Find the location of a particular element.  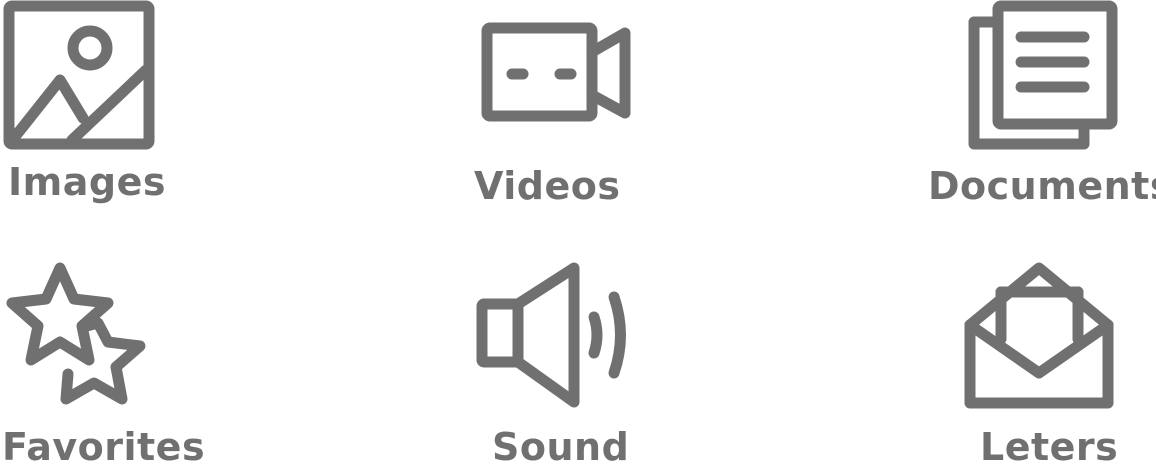

tile-label-documents: Documents is located at coordinates (1042, 186).